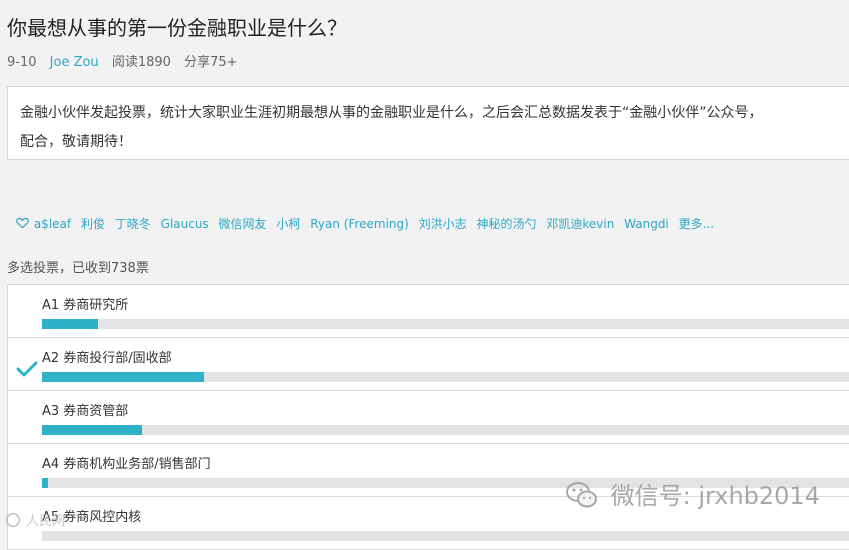 The image size is (849, 550). Describe the element at coordinates (243, 224) in the screenshot. I see `like-user: 微信网友` at that location.